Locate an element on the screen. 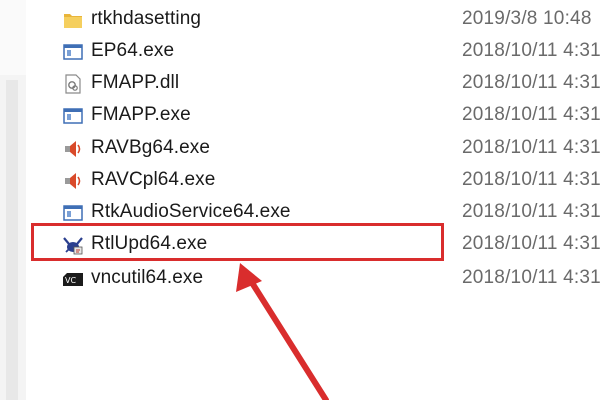 Image resolution: width=611 pixels, height=400 pixels. vnc-icon: VC is located at coordinates (73, 279).